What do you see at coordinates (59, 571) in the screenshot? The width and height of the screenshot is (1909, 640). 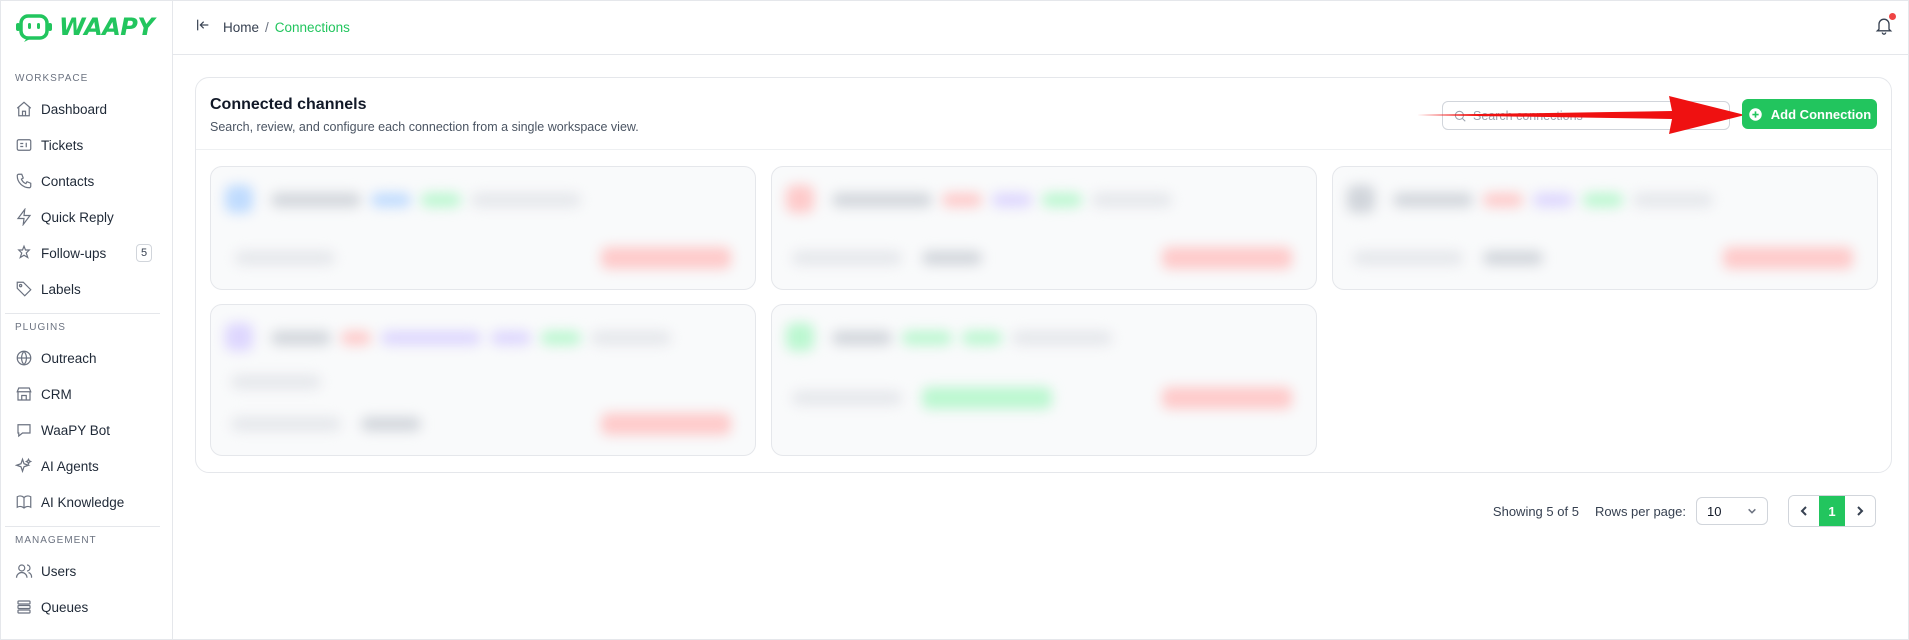 I see `sidebar-item-label: Users` at bounding box center [59, 571].